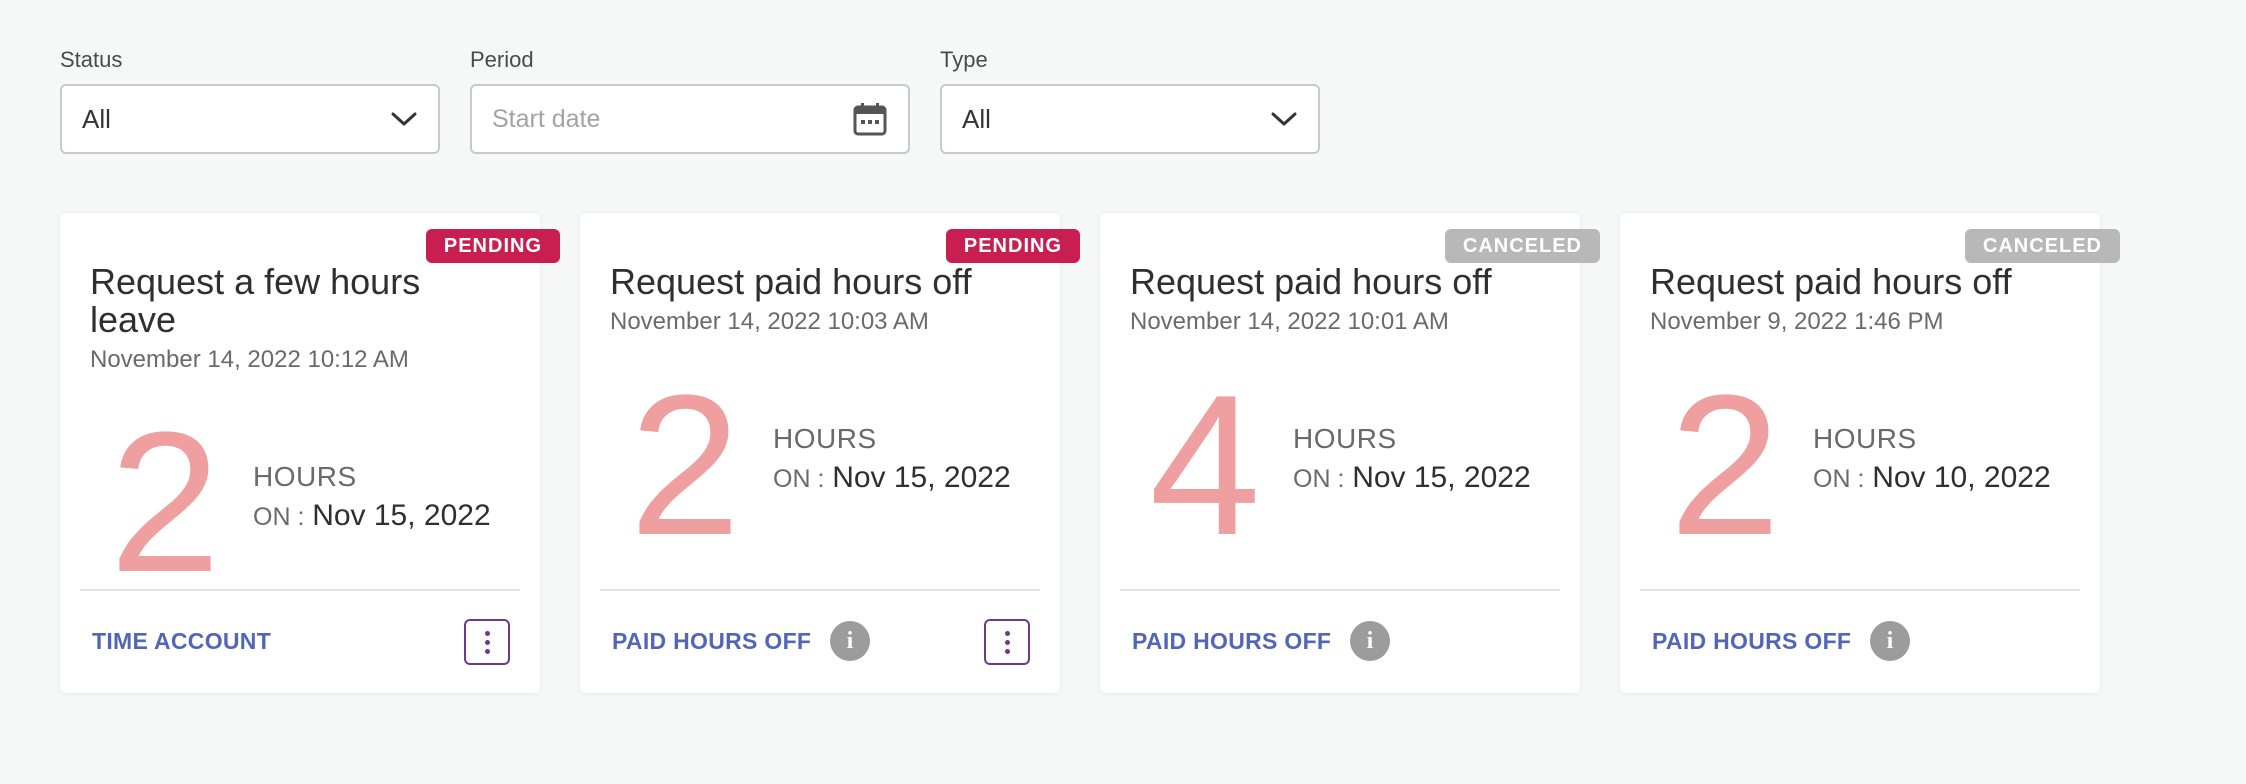 The image size is (2246, 784). What do you see at coordinates (1797, 321) in the screenshot?
I see `request-date: November 9, 2022 1:46 PM` at bounding box center [1797, 321].